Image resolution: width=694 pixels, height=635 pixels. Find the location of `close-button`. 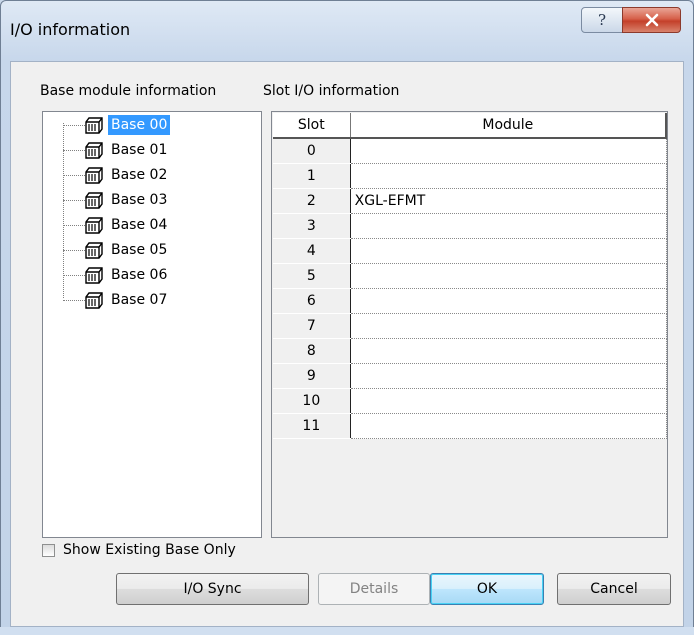

close-button is located at coordinates (651, 20).